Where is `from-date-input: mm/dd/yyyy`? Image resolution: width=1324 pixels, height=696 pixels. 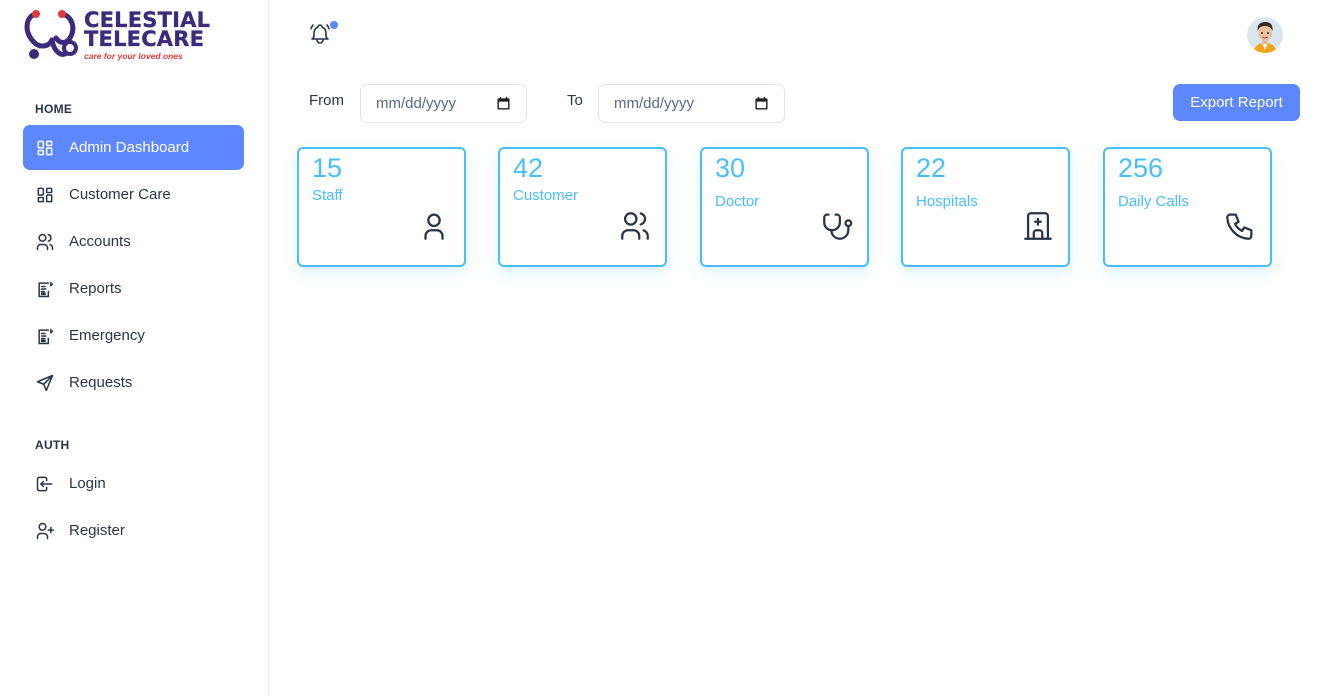 from-date-input: mm/dd/yyyy is located at coordinates (443, 103).